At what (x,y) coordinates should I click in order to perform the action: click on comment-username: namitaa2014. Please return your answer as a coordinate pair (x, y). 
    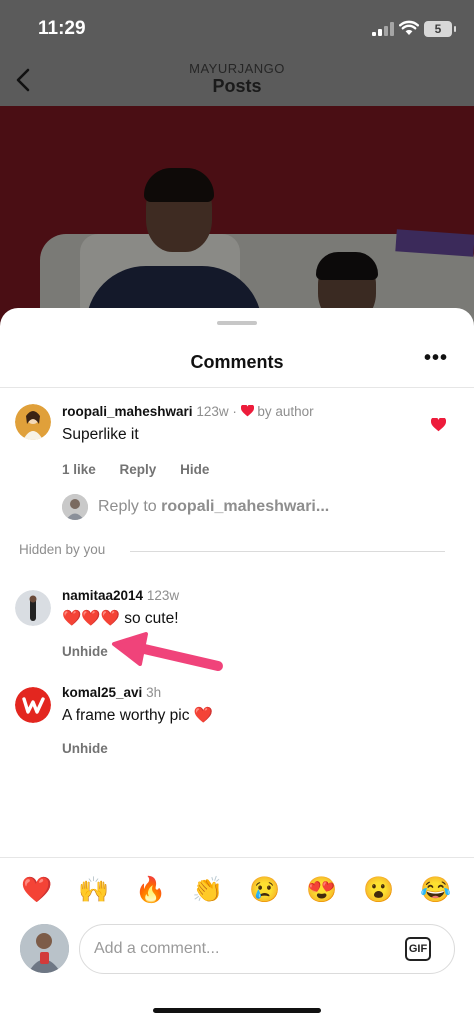
    Looking at the image, I should click on (102, 595).